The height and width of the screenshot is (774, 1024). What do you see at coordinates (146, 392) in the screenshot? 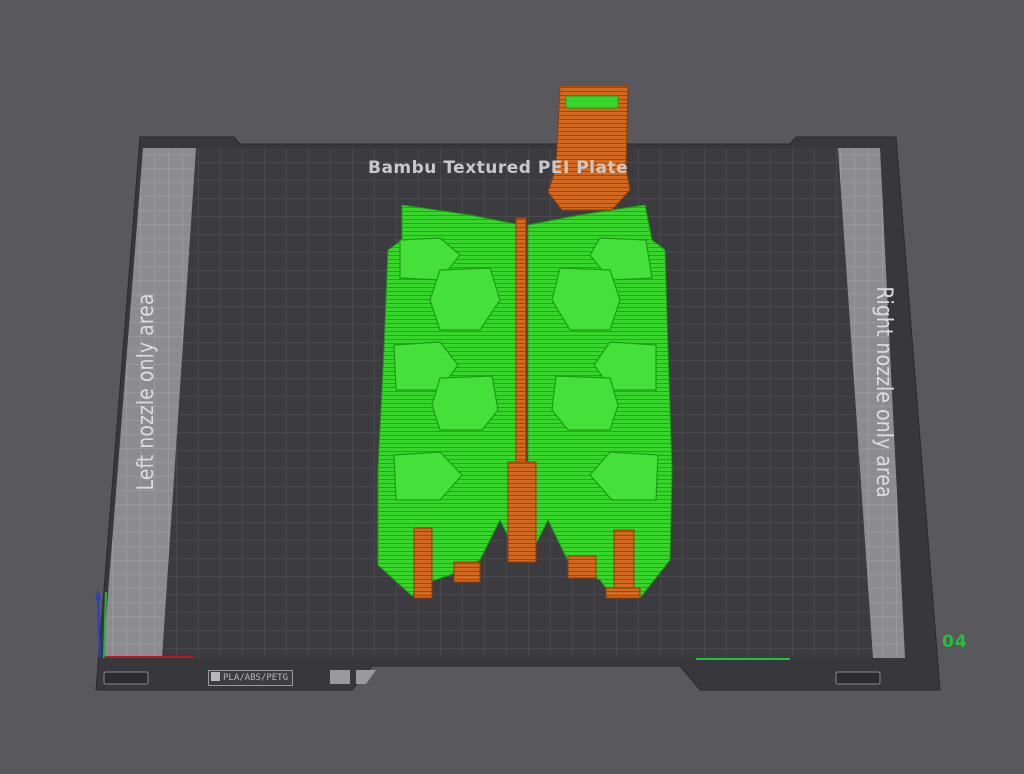
I see `left-nozzle-label: Left nozzle only area` at bounding box center [146, 392].